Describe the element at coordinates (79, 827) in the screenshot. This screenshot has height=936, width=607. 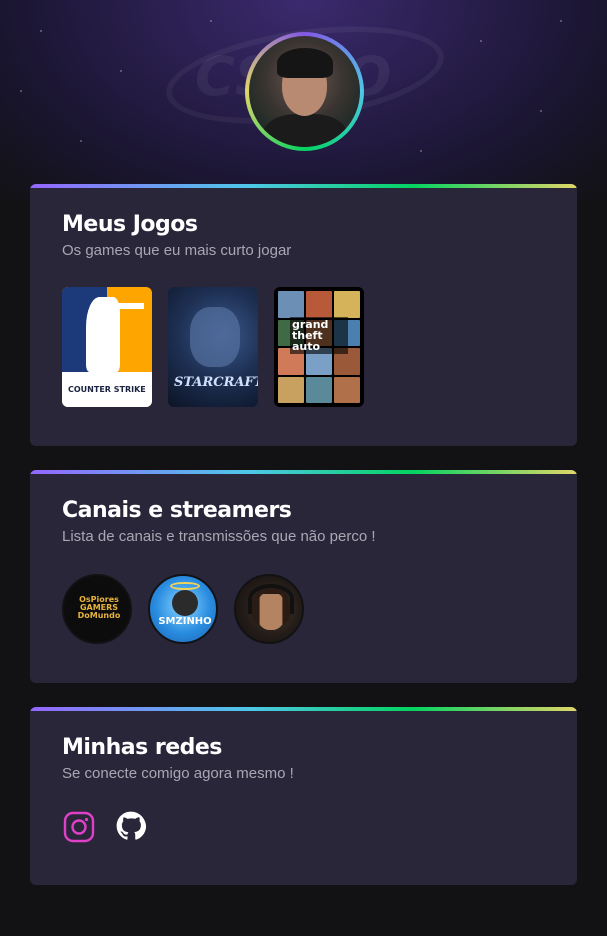
I see `instagram-icon` at that location.